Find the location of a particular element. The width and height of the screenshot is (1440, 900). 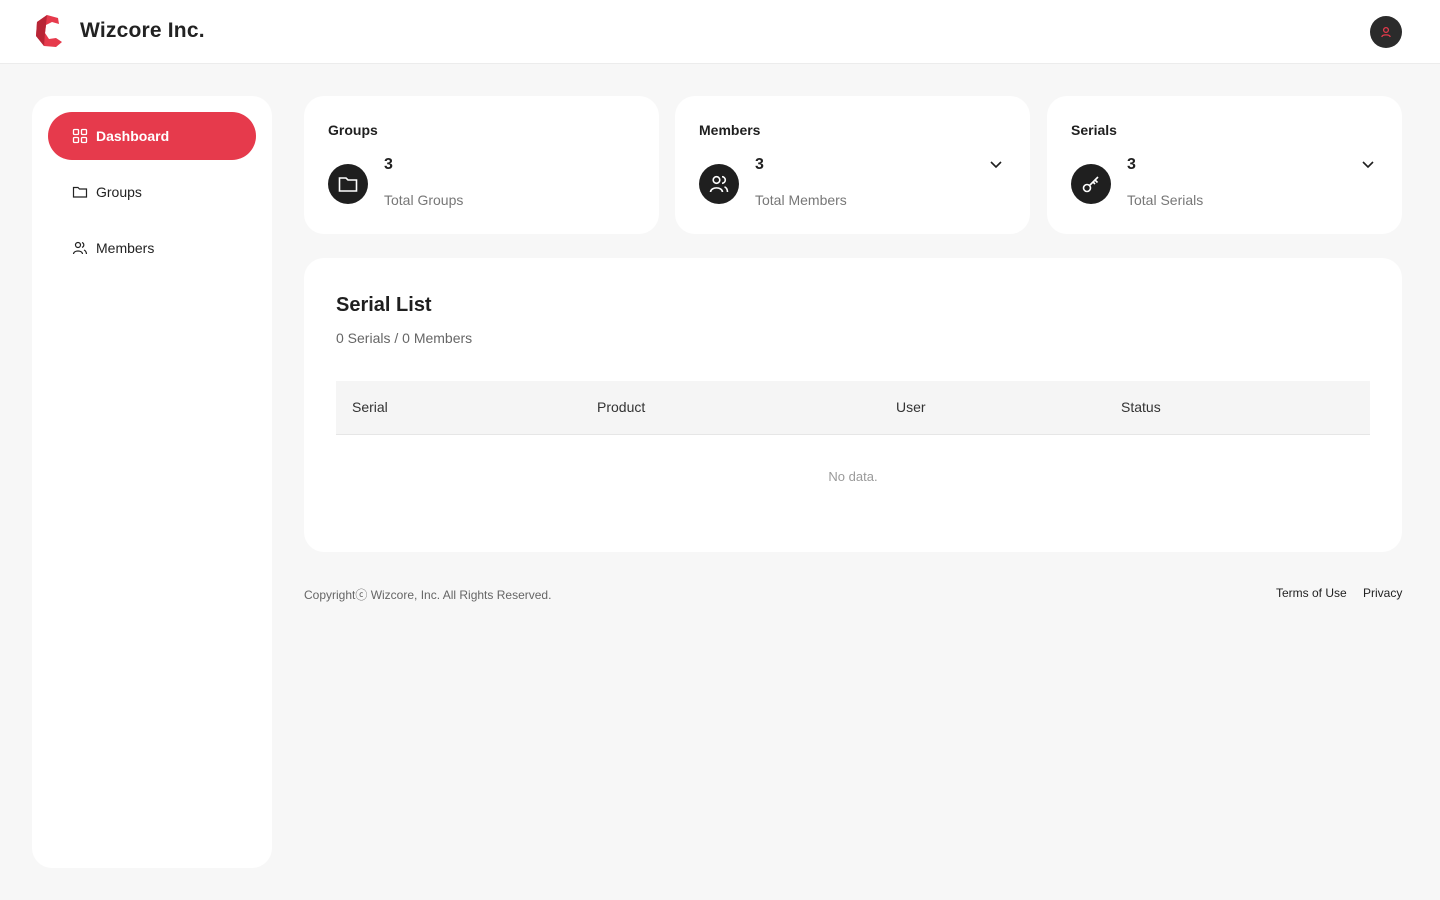

sidebar-item-label: Members is located at coordinates (125, 248).